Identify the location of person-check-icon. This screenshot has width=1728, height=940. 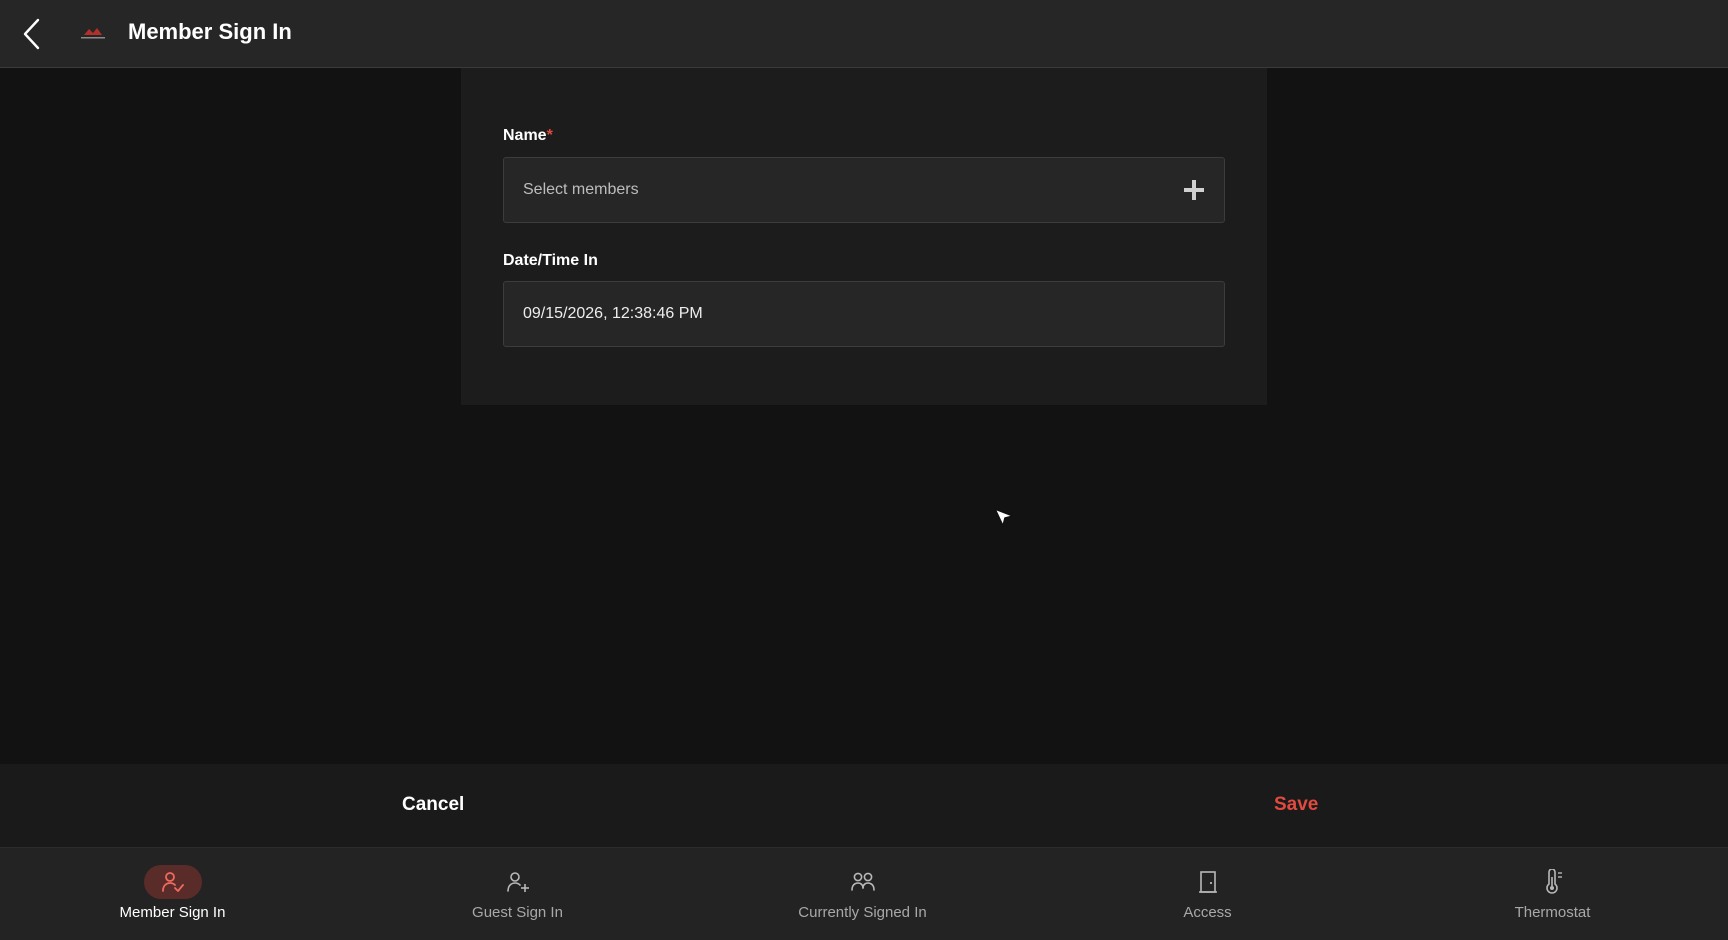
(172, 882).